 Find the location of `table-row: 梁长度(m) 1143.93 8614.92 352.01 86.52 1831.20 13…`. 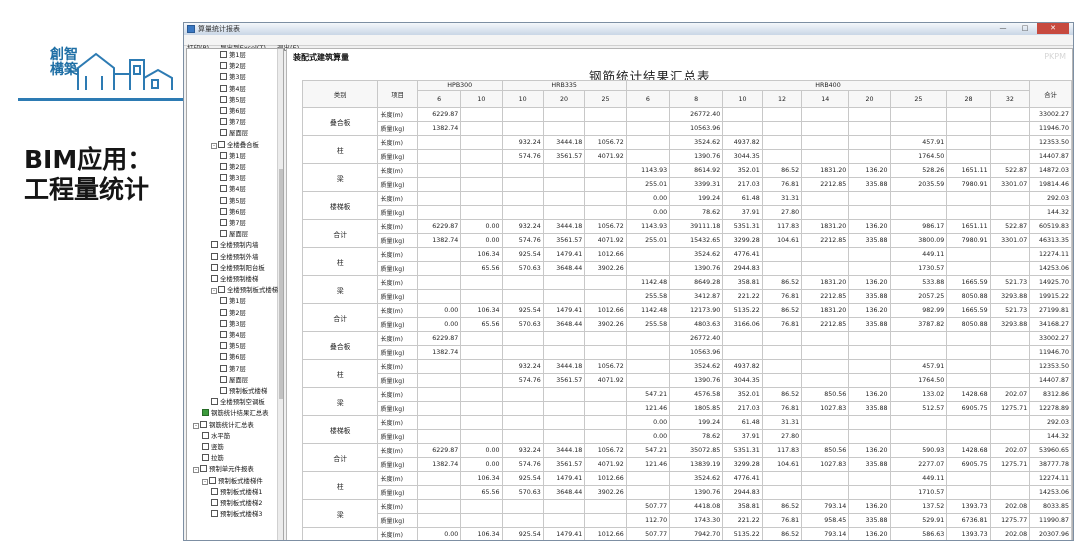

table-row: 梁长度(m) 1143.93 8614.92 352.01 86.52 1831.20 13… is located at coordinates (686, 177).